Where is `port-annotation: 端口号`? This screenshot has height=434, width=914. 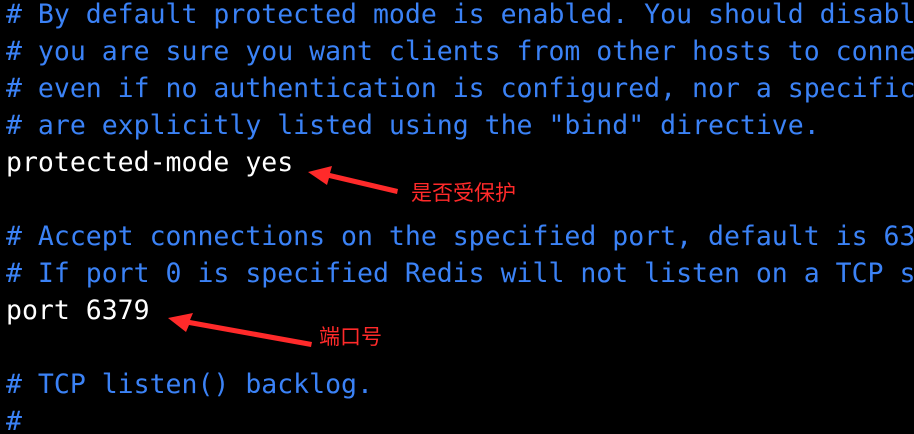 port-annotation: 端口号 is located at coordinates (350, 337).